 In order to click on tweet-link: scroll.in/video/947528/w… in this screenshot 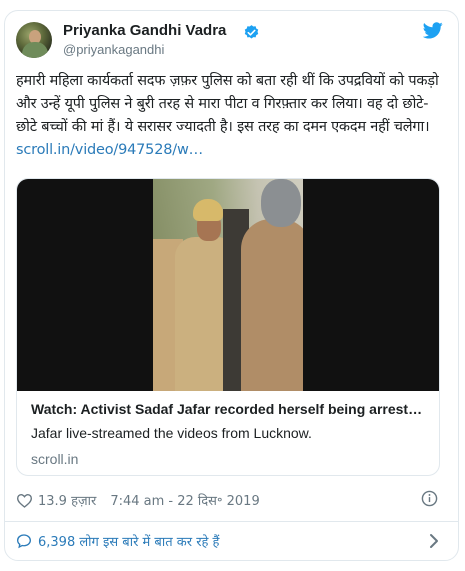, I will do `click(109, 150)`.